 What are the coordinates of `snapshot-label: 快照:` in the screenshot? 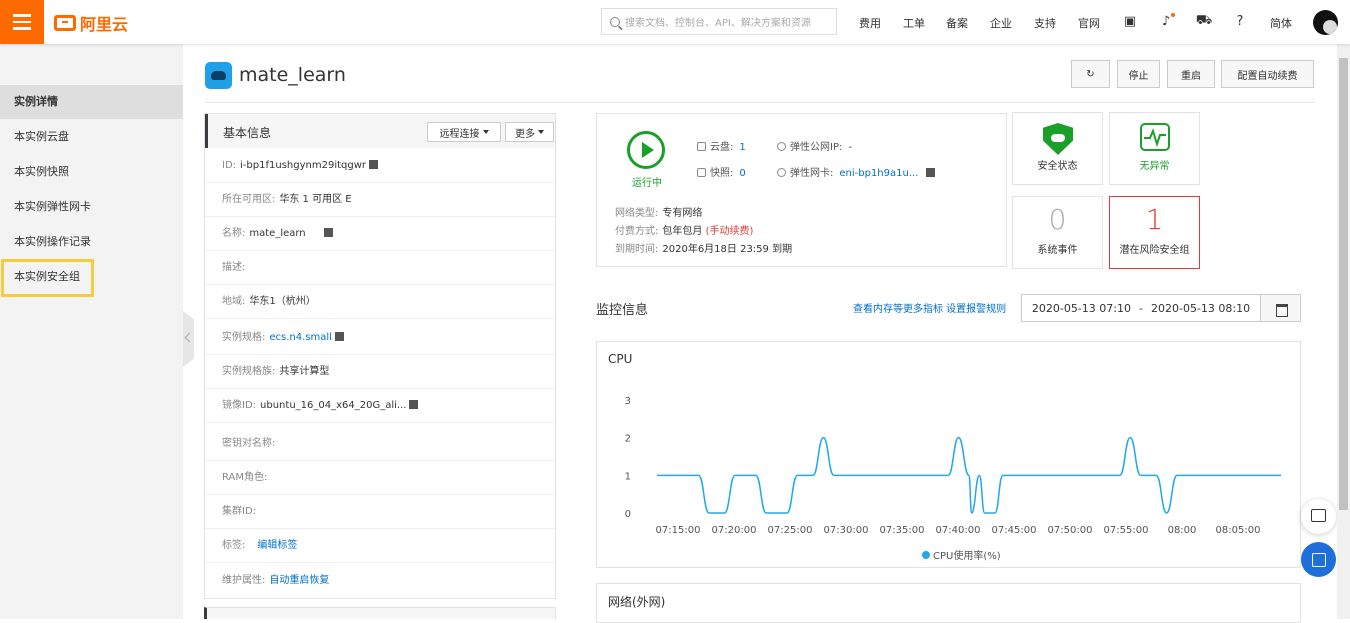 It's located at (722, 173).